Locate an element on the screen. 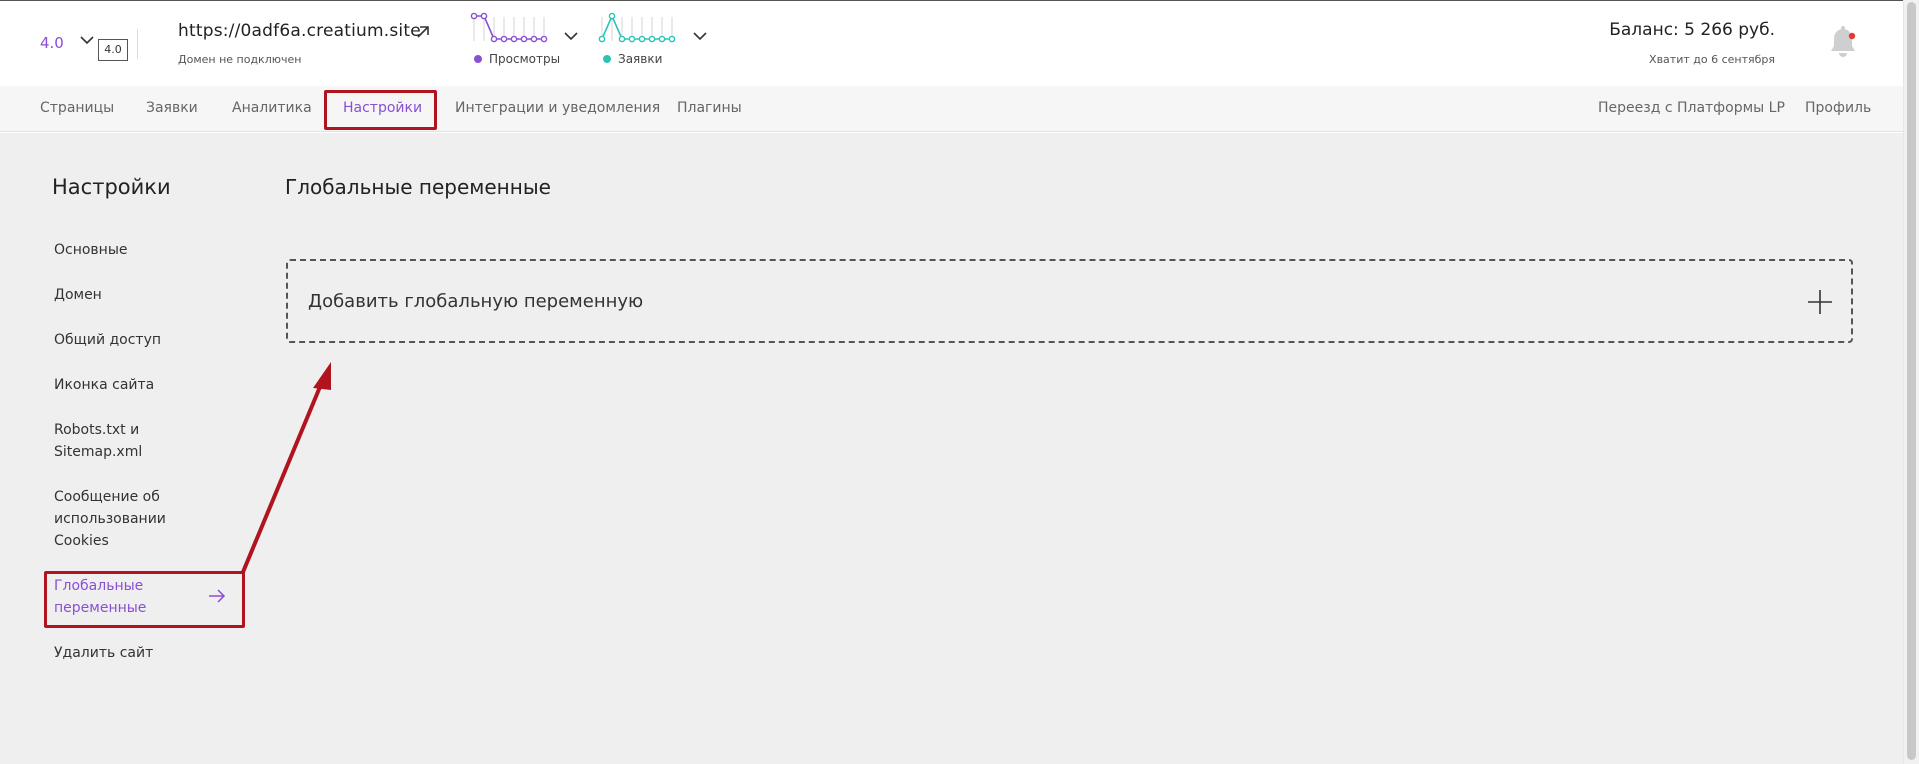  nav-profile: Профиль is located at coordinates (1838, 108).